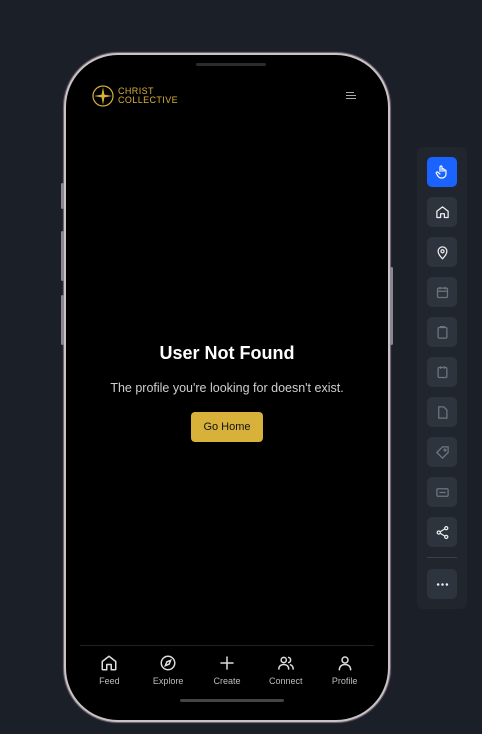 This screenshot has height=734, width=482. I want to click on error-title: User Not Found, so click(227, 353).